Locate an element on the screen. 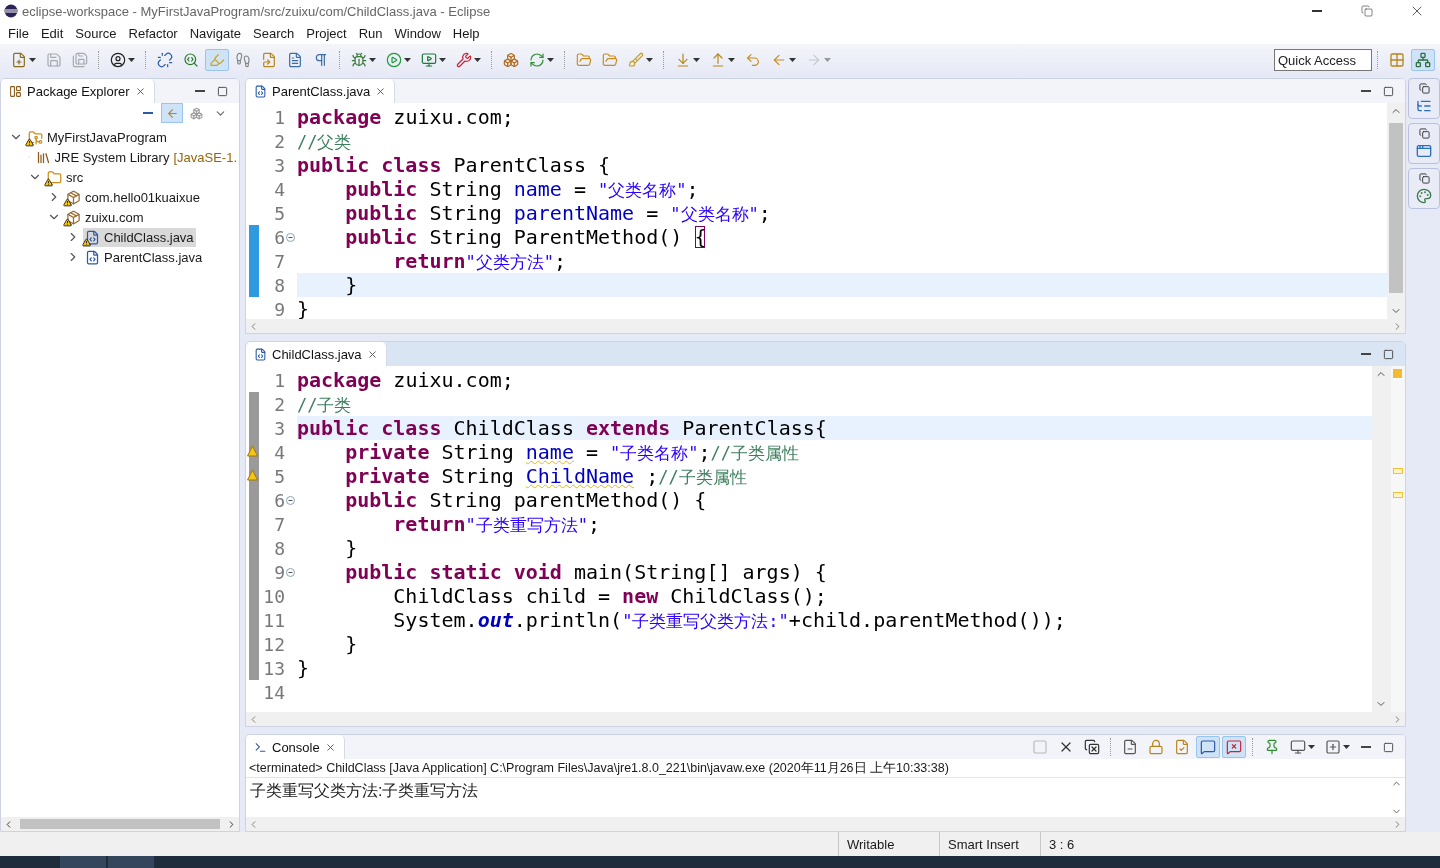  file-icon is located at coordinates (269, 60).